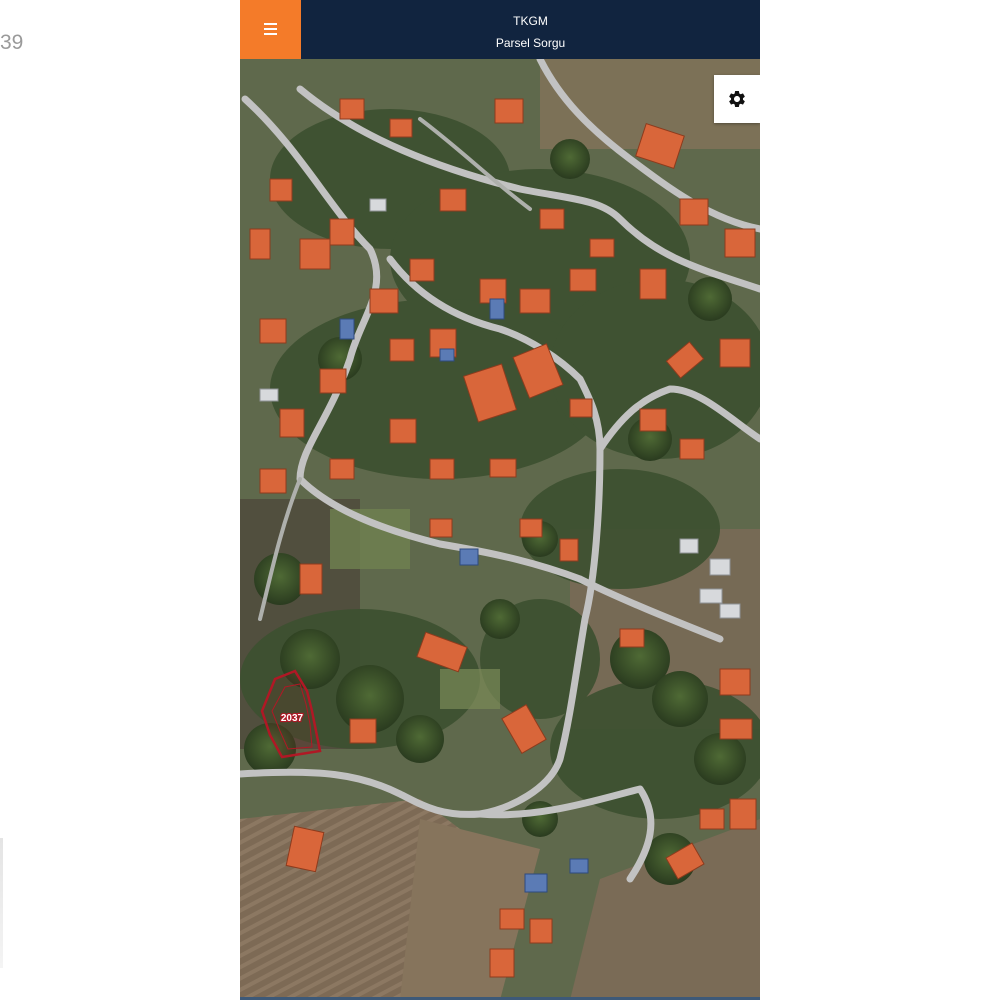 Image resolution: width=1000 pixels, height=1000 pixels. Describe the element at coordinates (292, 718) in the screenshot. I see `parcel-number-label: 2037` at that location.